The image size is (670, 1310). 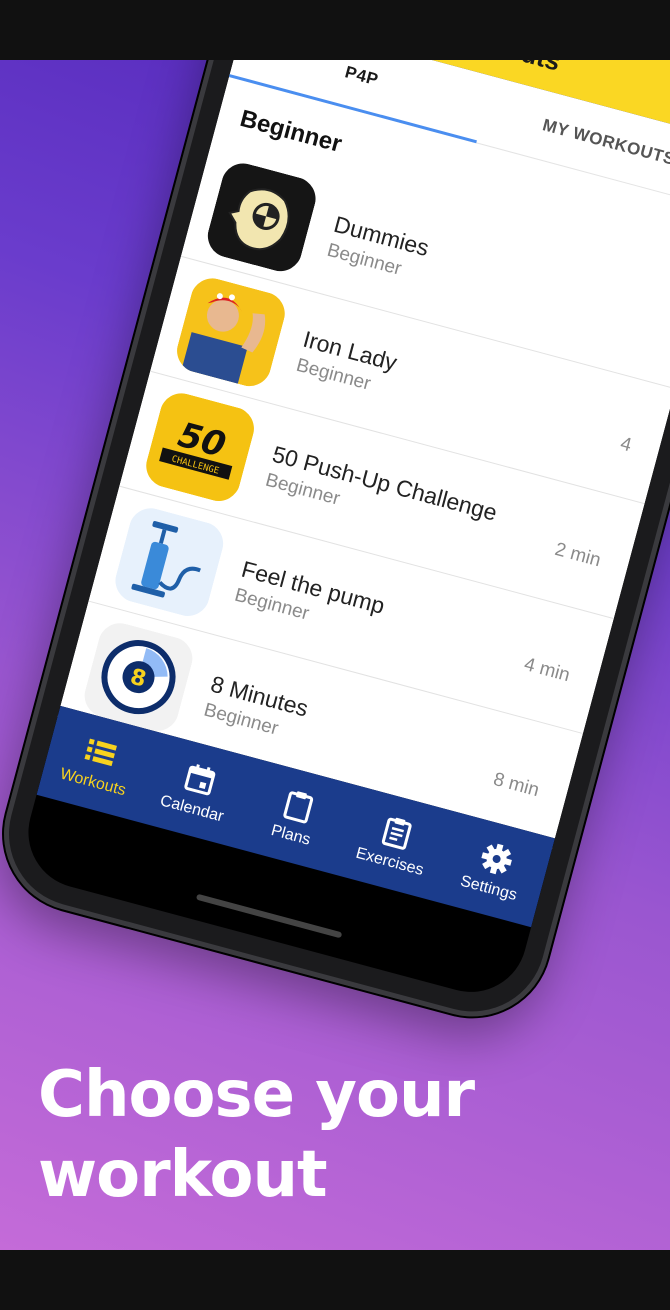 I want to click on top-black-bar, so click(x=335, y=30).